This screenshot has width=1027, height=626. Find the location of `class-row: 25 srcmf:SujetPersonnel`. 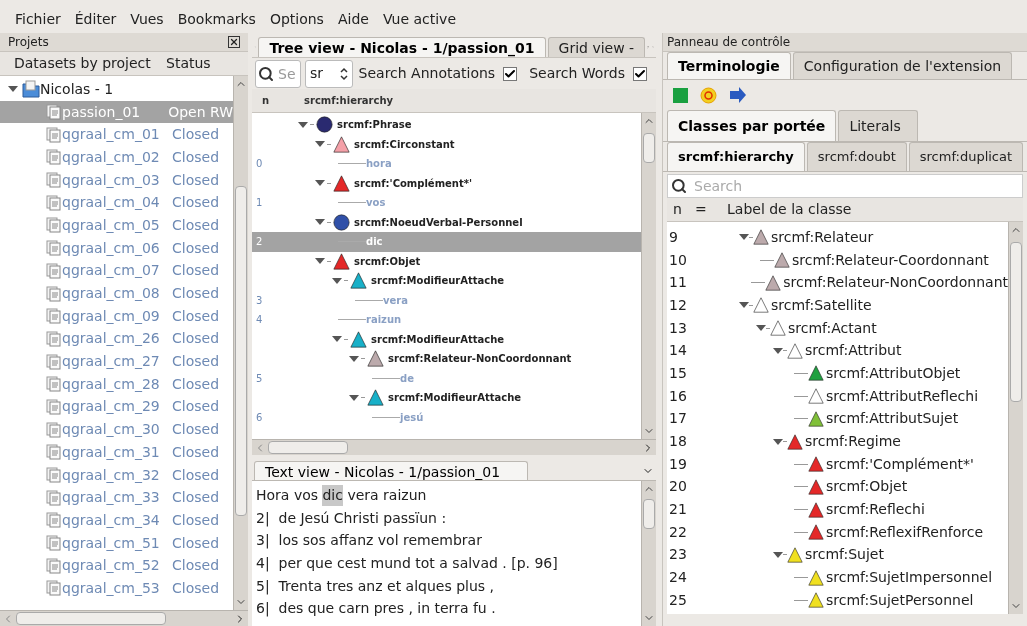

class-row: 25 srcmf:SujetPersonnel is located at coordinates (837, 600).